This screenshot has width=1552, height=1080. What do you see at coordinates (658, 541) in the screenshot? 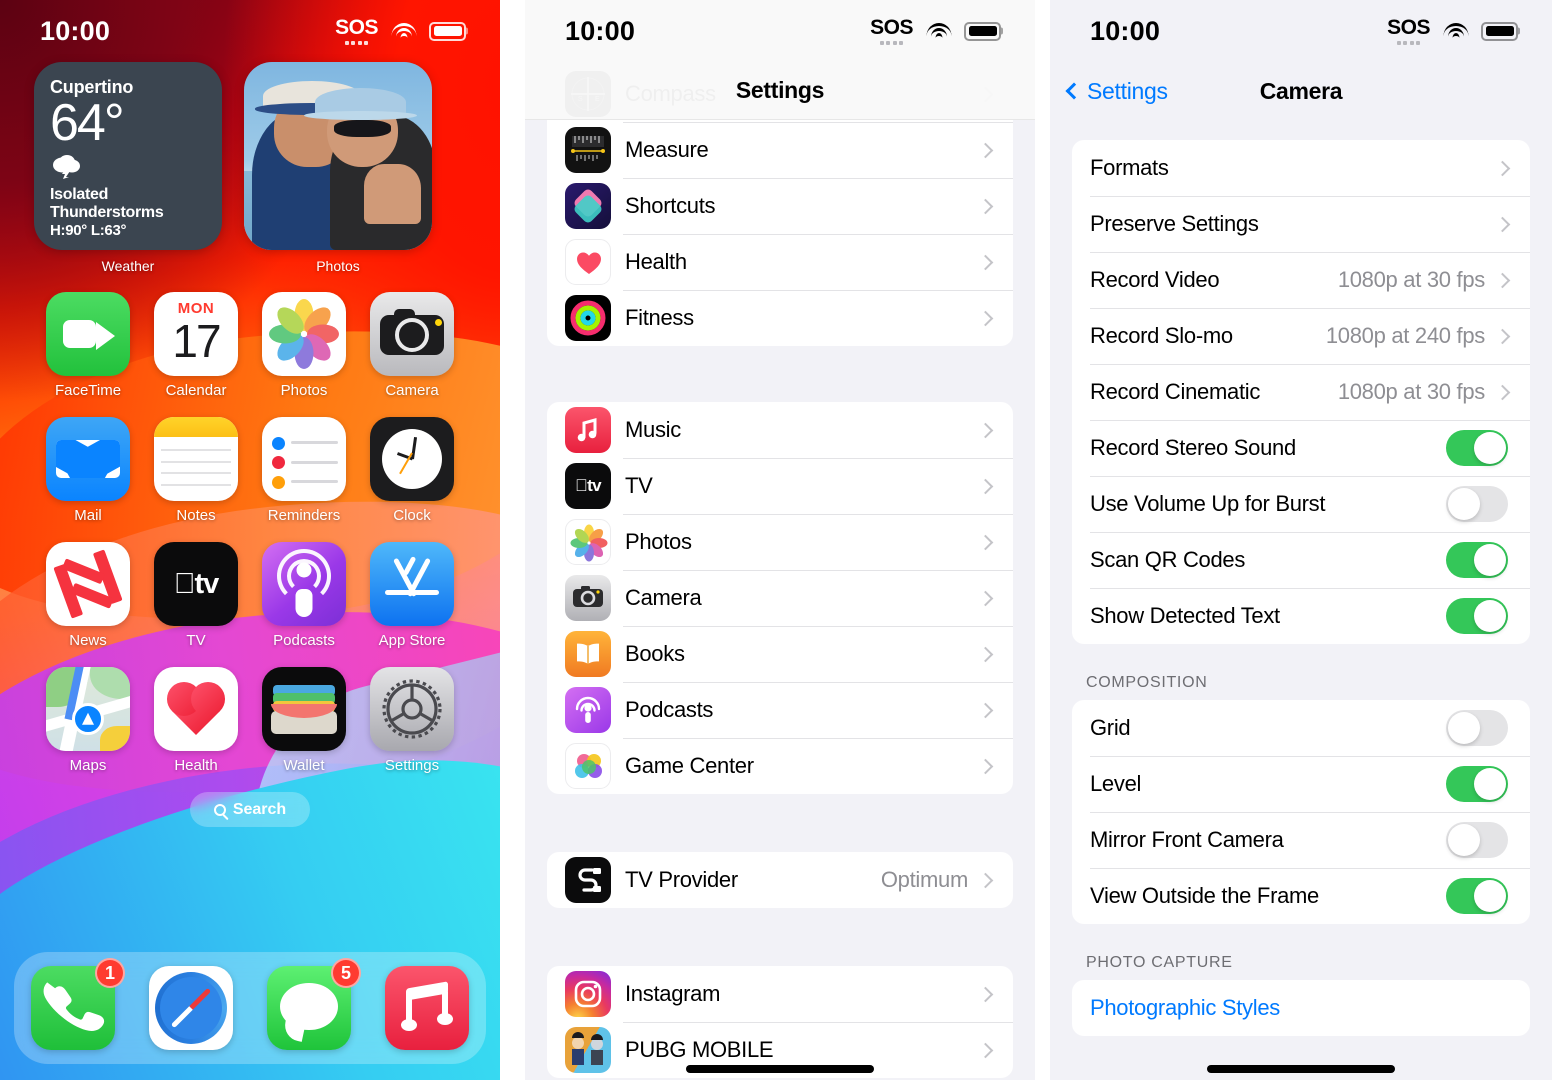
I see `row-label: Photos` at bounding box center [658, 541].